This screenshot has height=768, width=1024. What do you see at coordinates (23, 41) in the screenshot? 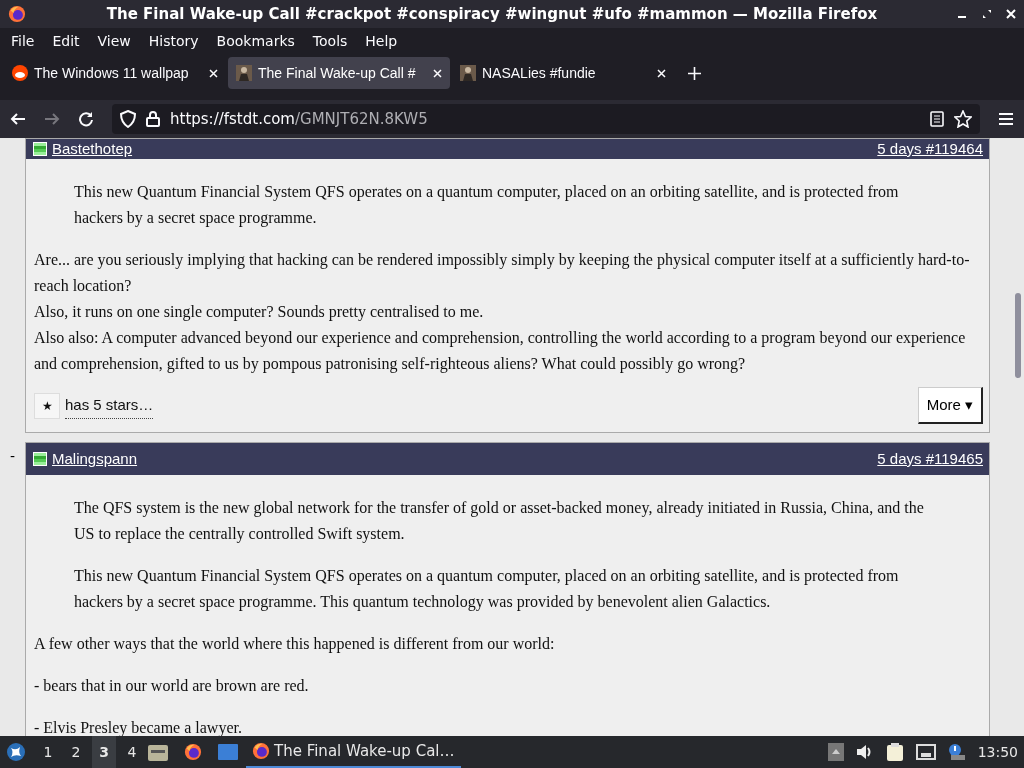
I see `menu-item: File` at bounding box center [23, 41].